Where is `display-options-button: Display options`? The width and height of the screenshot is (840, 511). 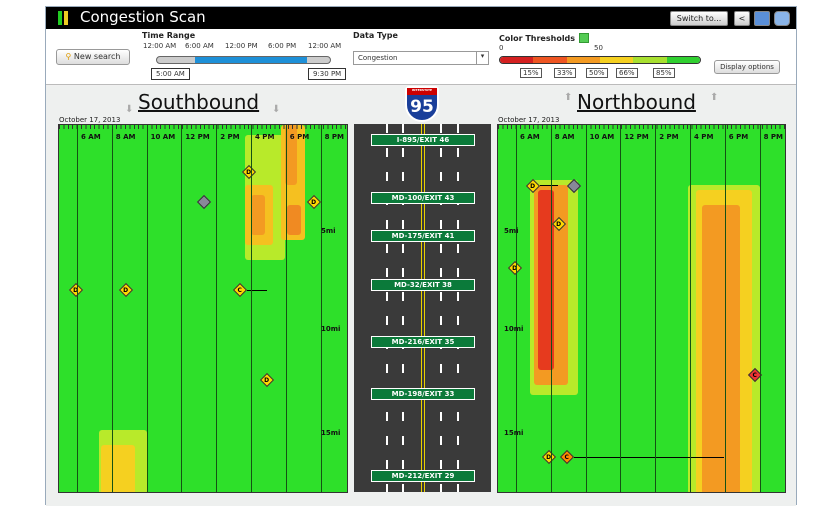 display-options-button: Display options is located at coordinates (747, 67).